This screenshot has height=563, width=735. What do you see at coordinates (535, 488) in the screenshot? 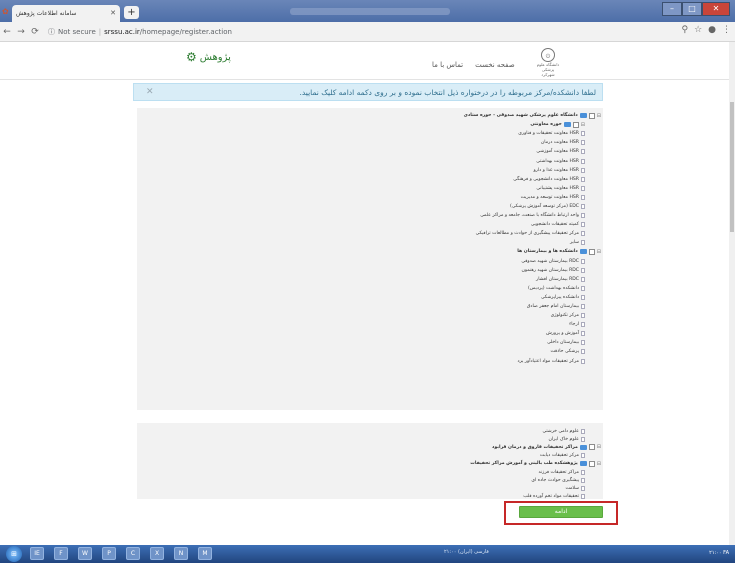
I see `tree-node: سلامت` at bounding box center [535, 488].